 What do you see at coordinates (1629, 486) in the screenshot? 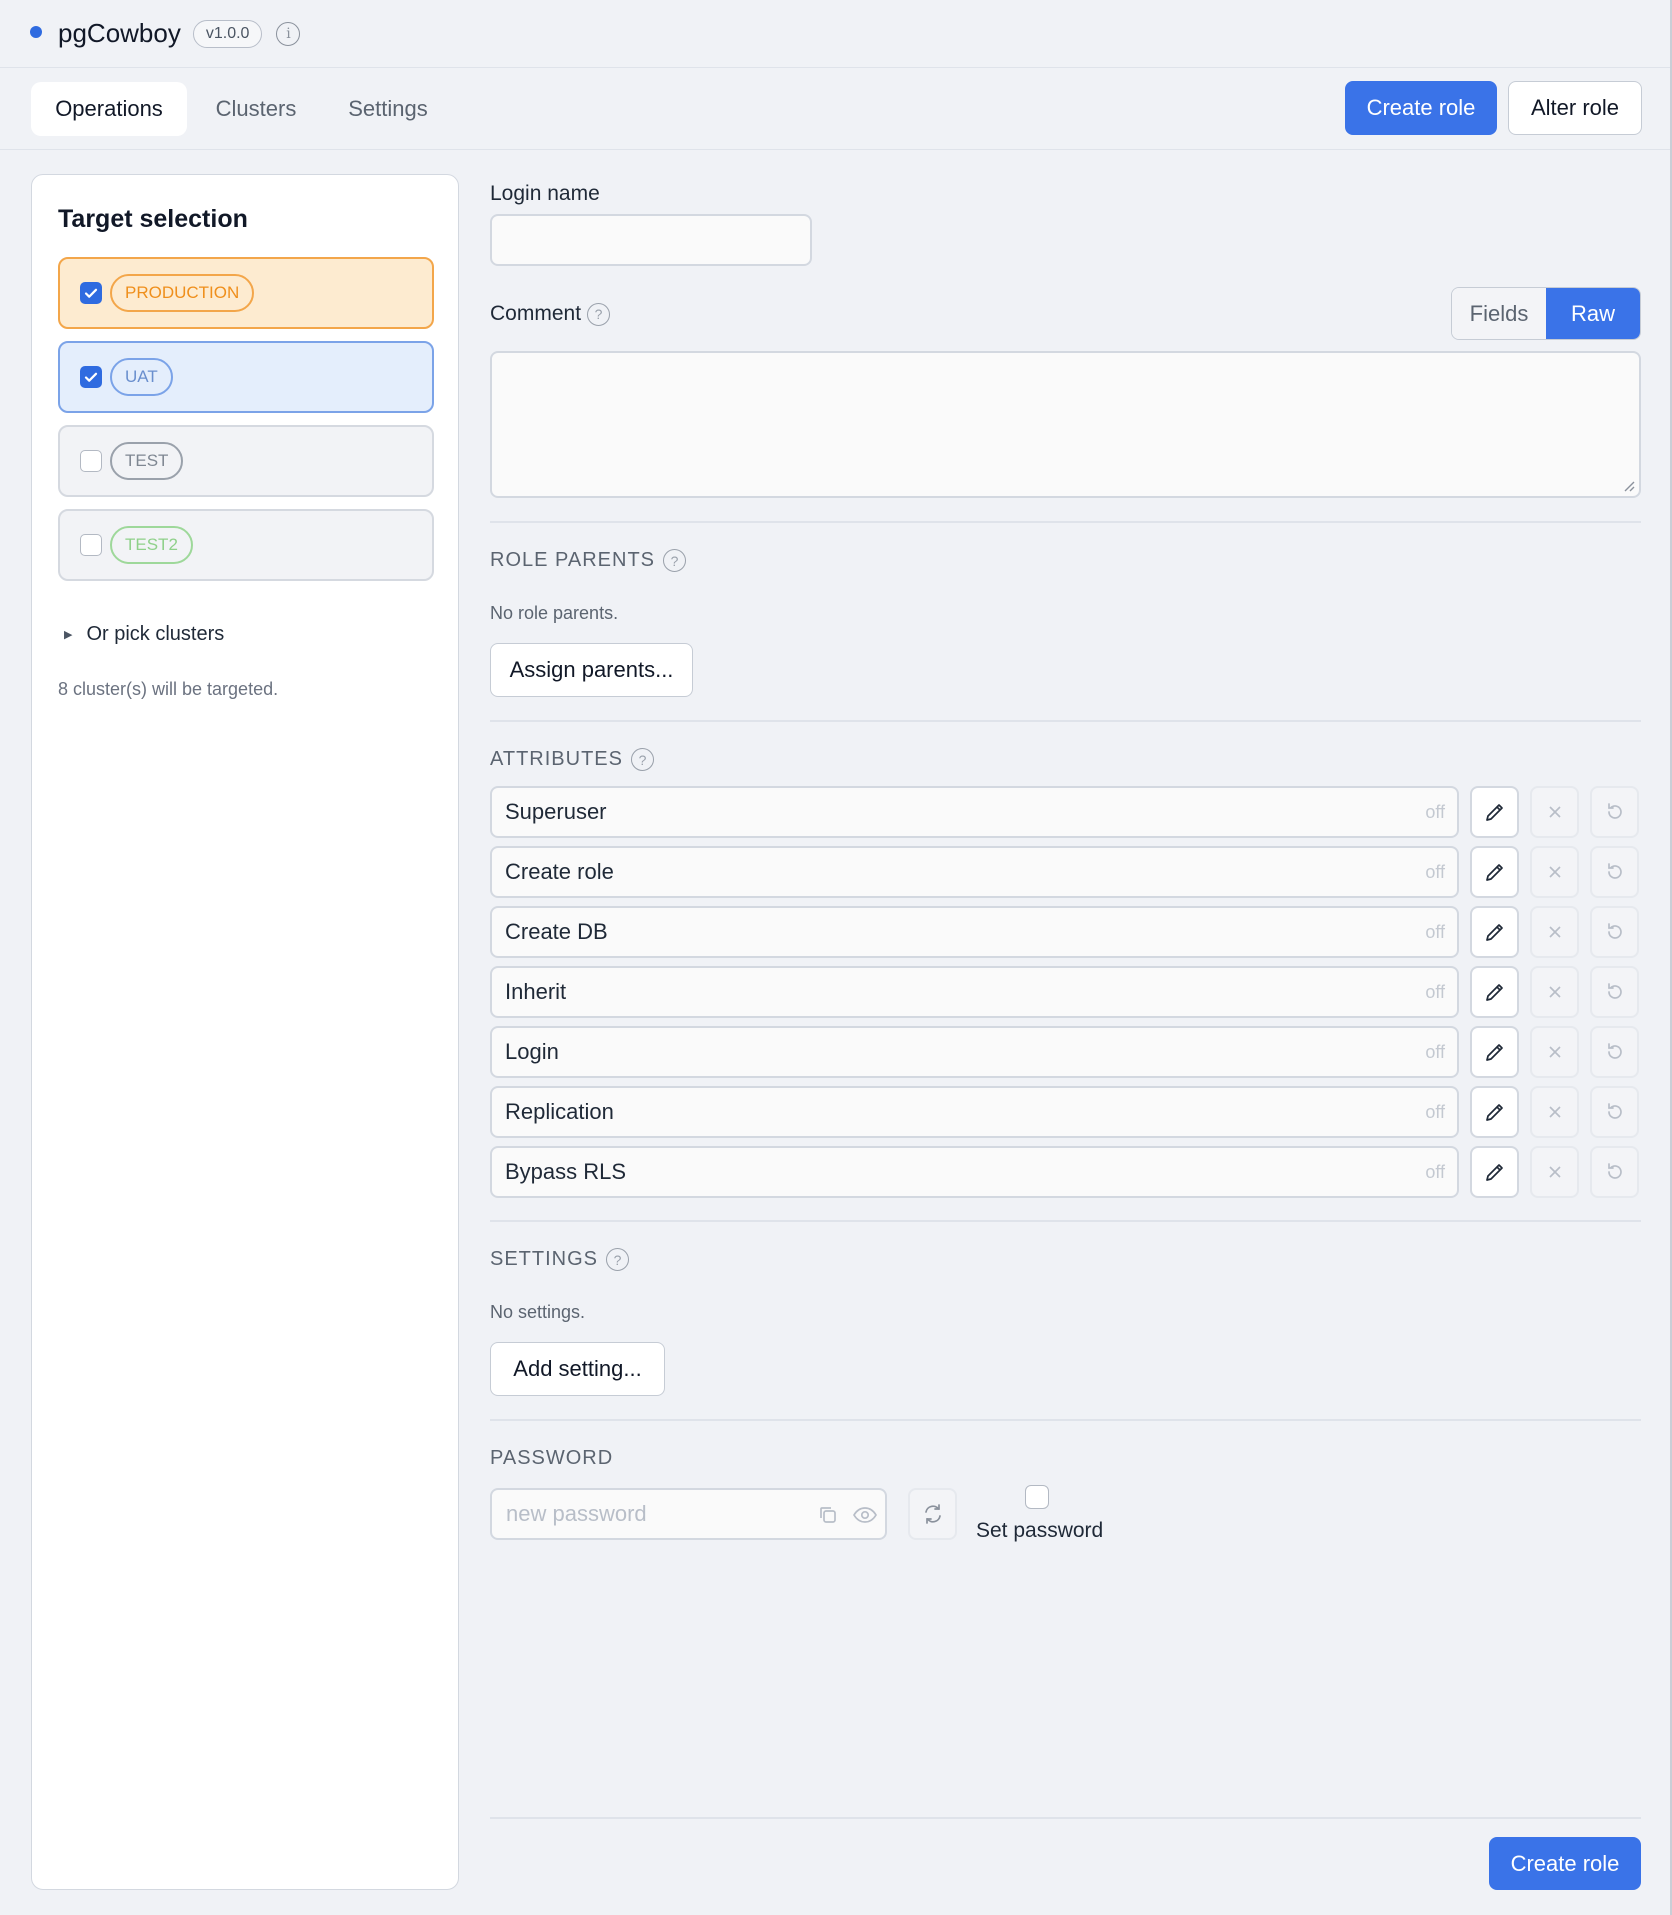
I see `resize-grip-icon` at bounding box center [1629, 486].